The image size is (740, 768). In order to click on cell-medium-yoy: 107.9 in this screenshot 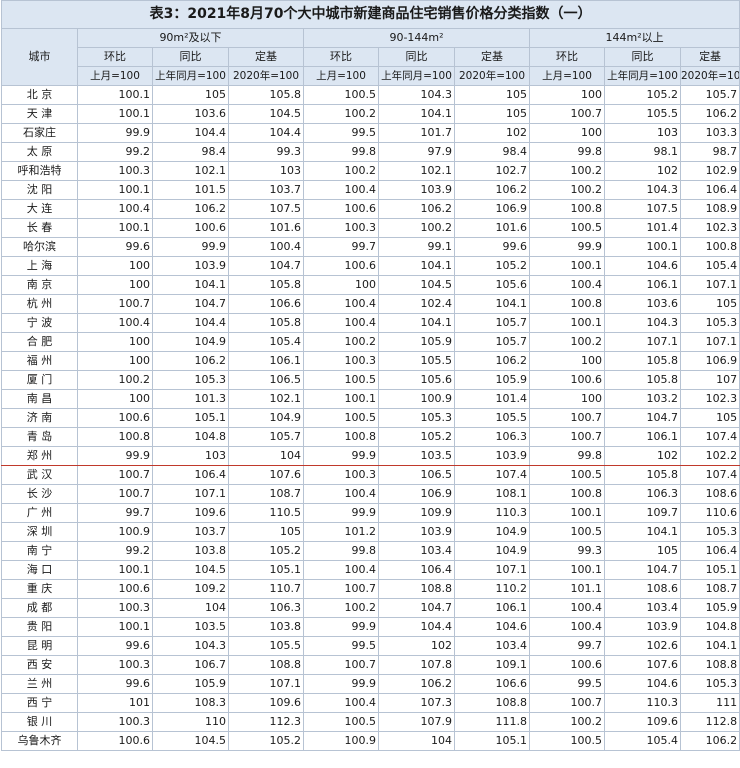, I will do `click(416, 722)`.